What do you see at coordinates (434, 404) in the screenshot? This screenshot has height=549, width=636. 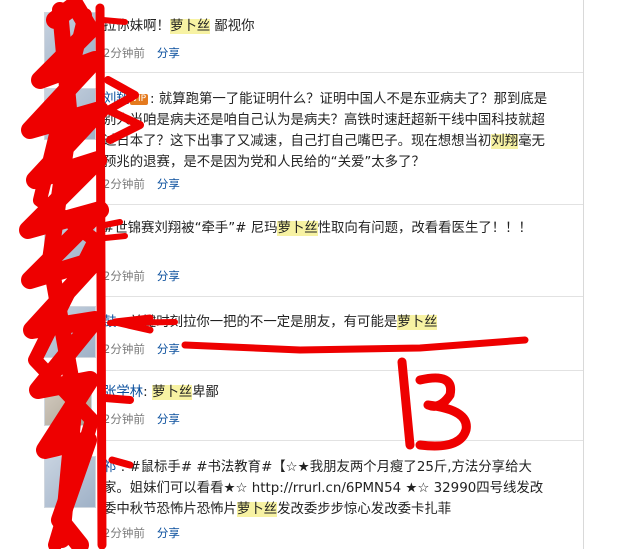 I see `big-3-stroke` at bounding box center [434, 404].